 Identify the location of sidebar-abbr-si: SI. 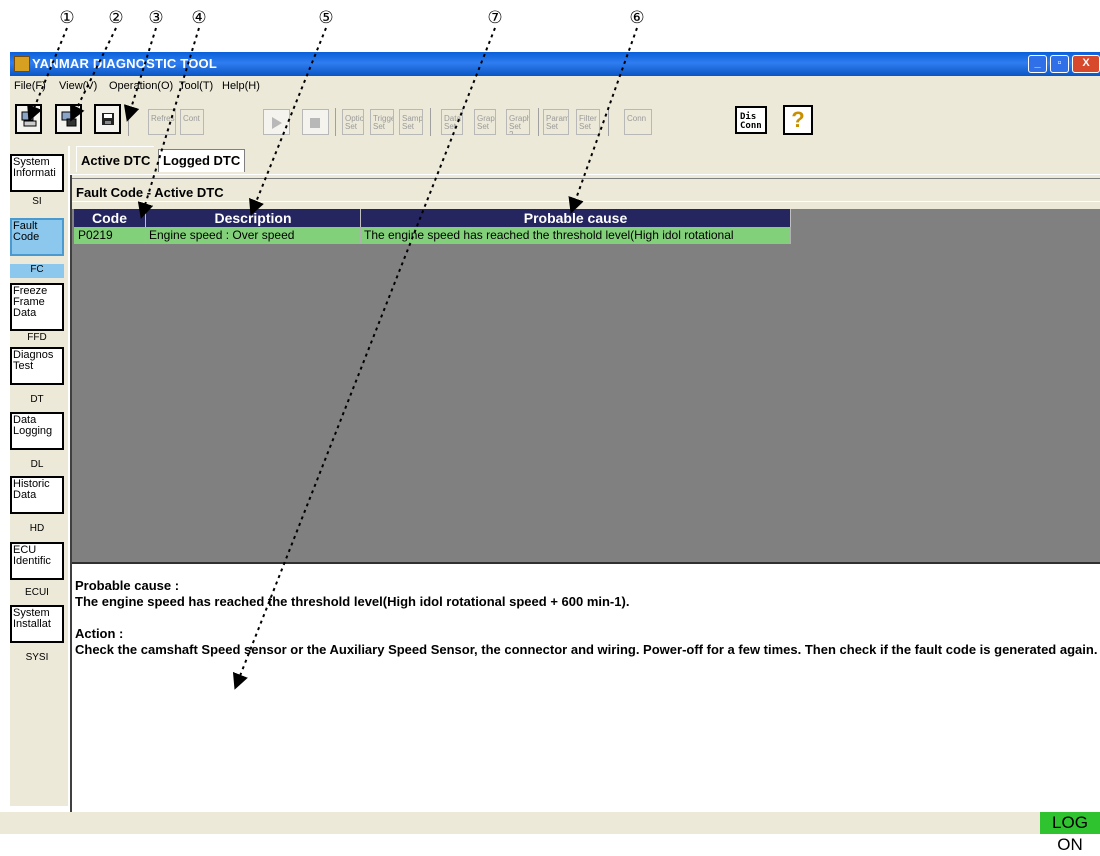
(37, 201).